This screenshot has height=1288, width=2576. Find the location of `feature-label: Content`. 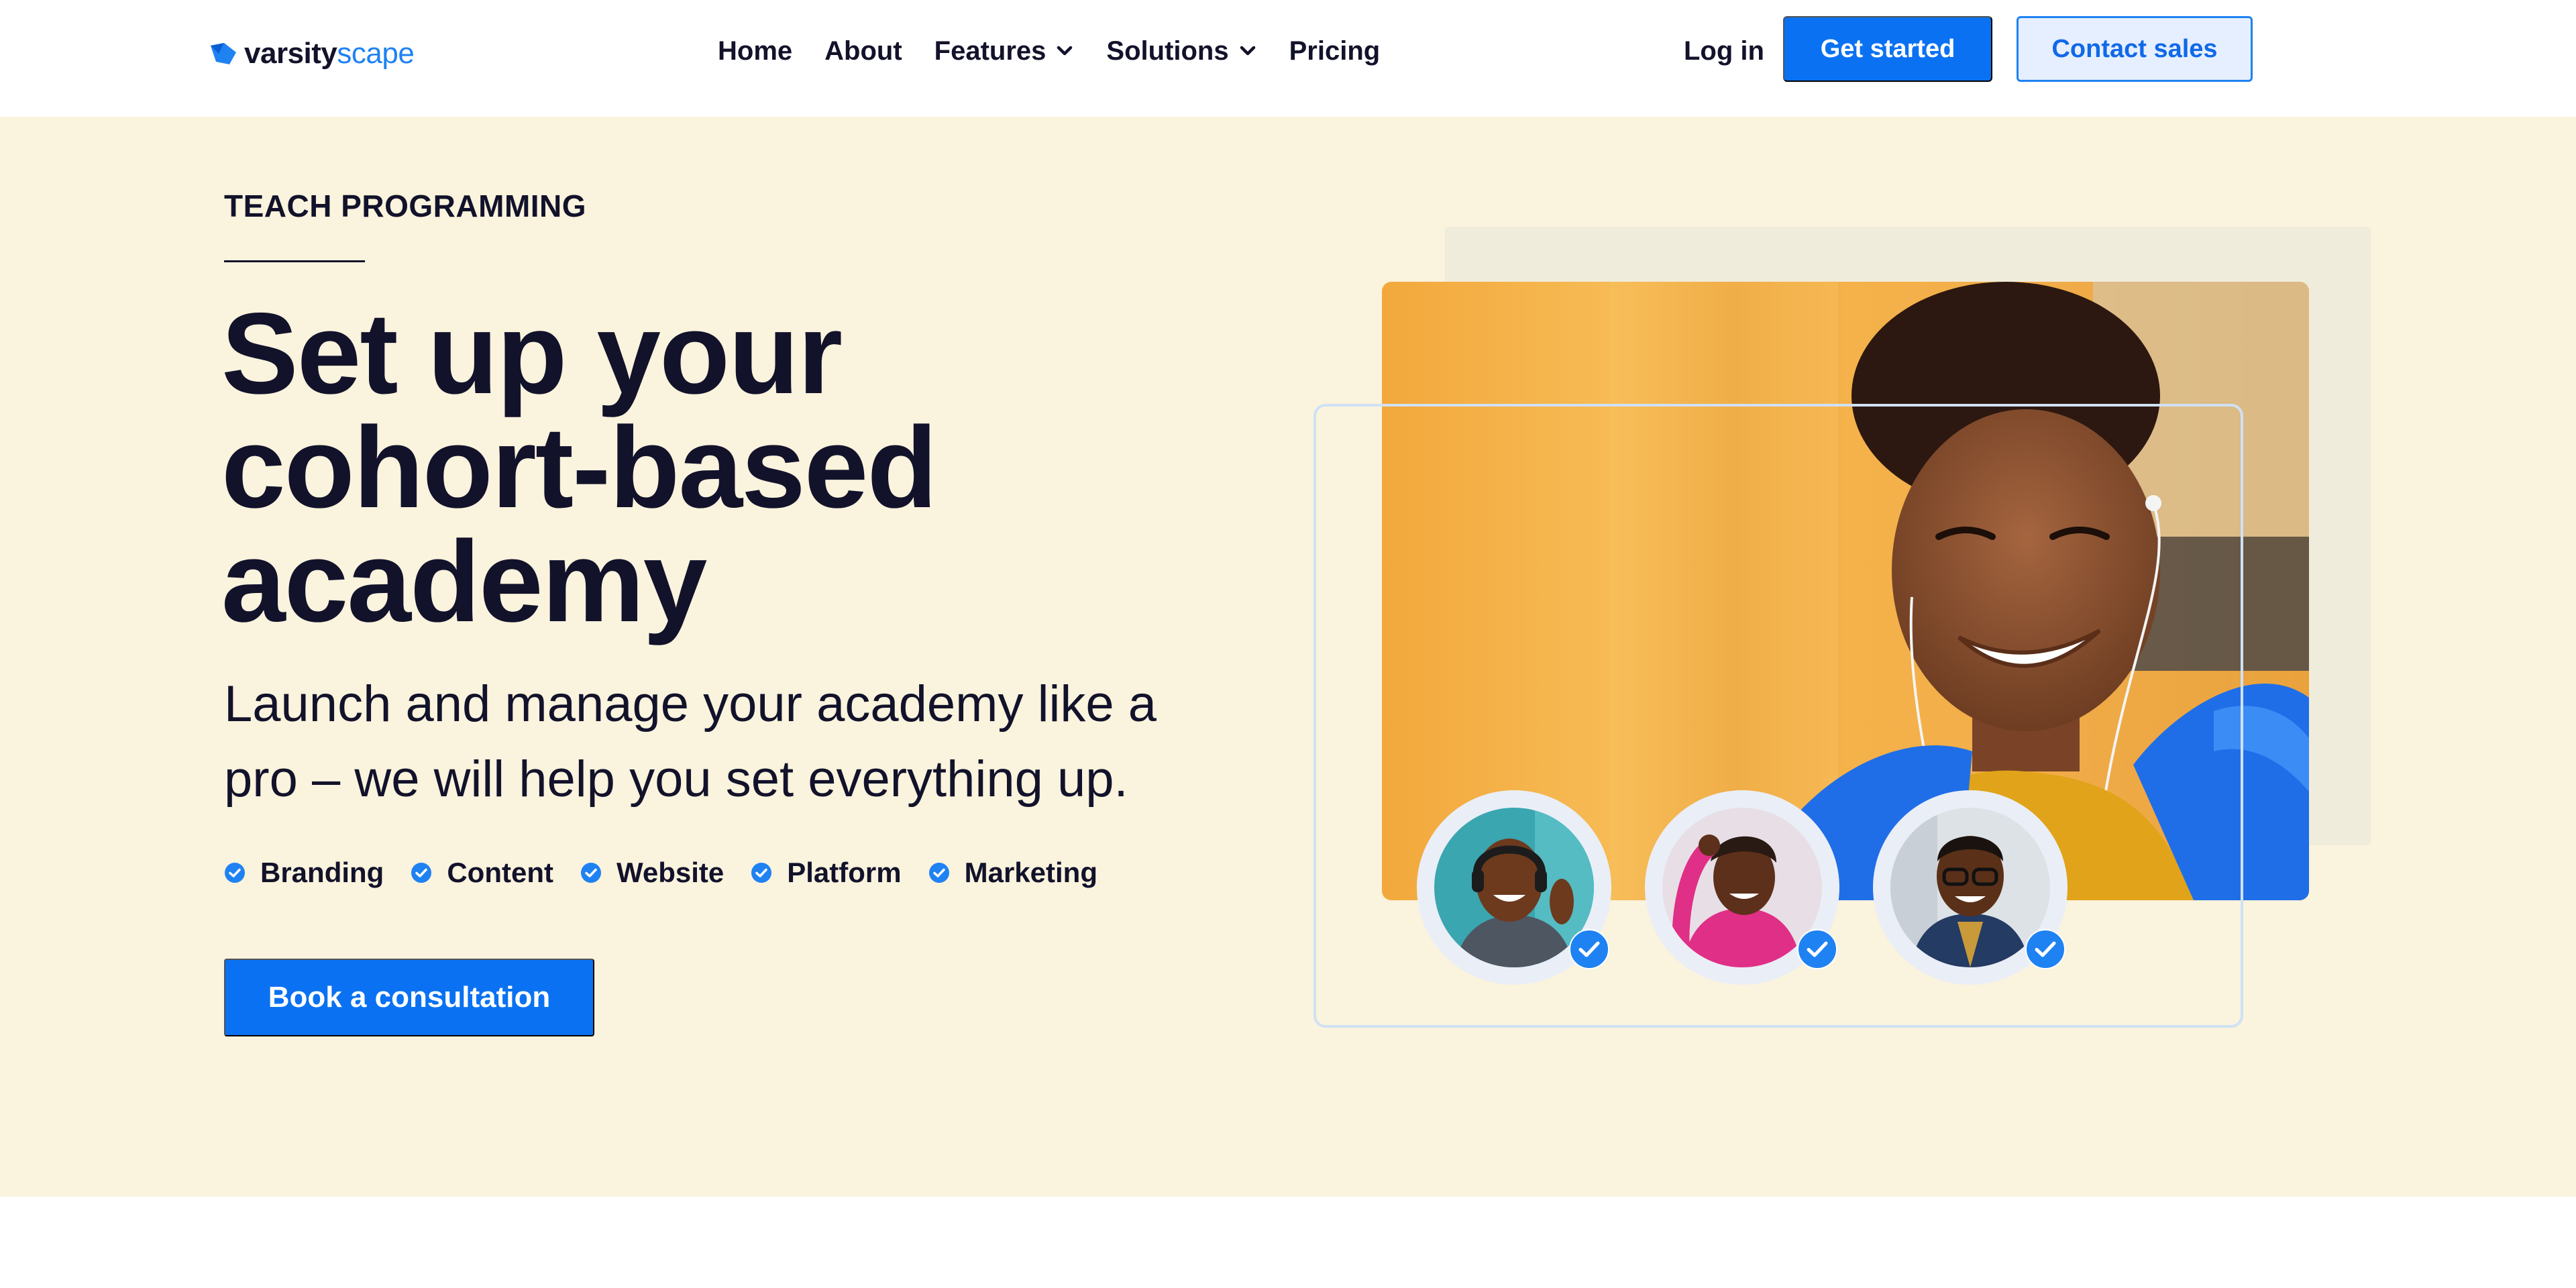

feature-label: Content is located at coordinates (500, 872).